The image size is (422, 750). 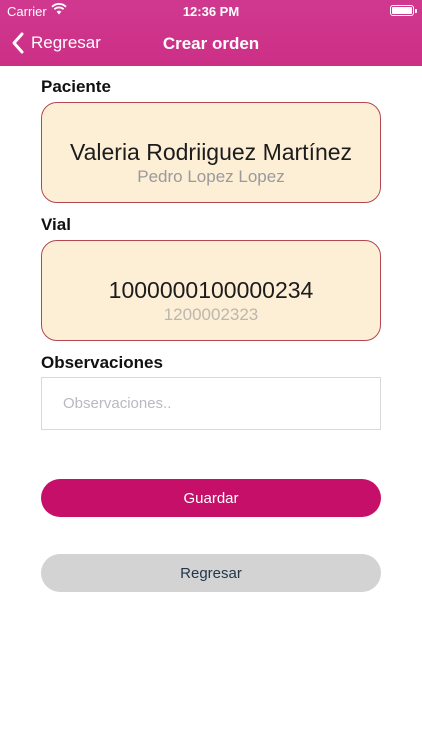 I want to click on clock: 12:36 PM, so click(x=211, y=11).